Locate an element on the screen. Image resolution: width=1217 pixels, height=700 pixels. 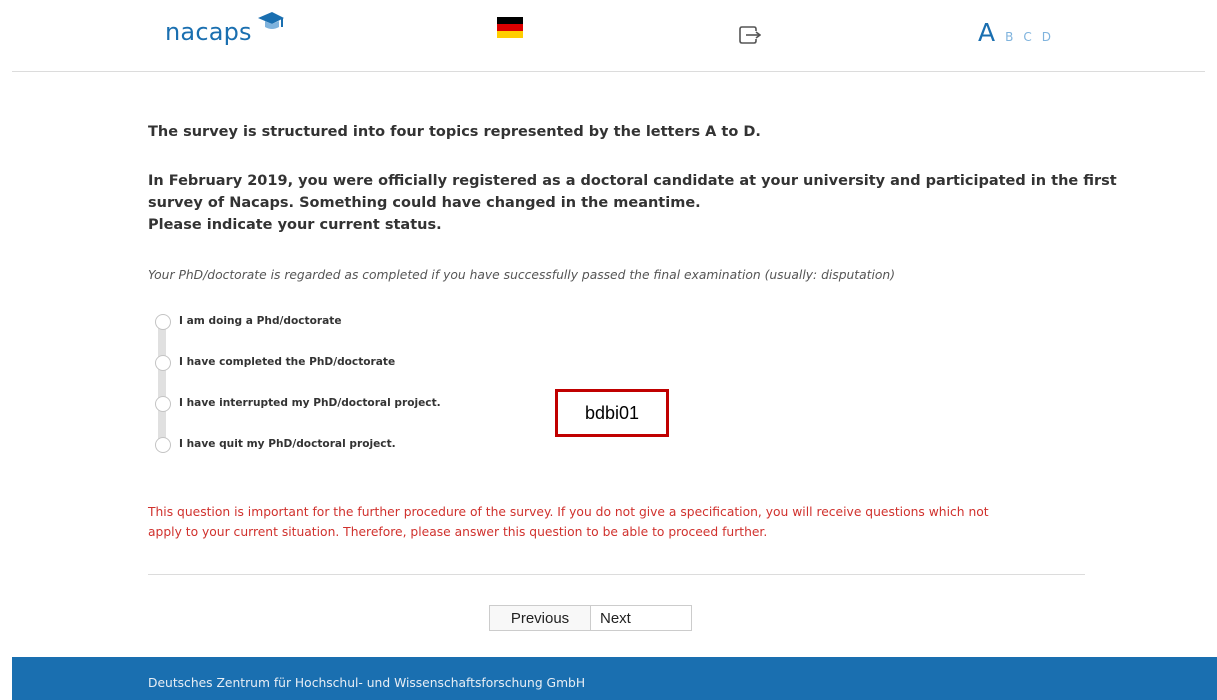
variable-code: bdbi01 is located at coordinates (612, 413).